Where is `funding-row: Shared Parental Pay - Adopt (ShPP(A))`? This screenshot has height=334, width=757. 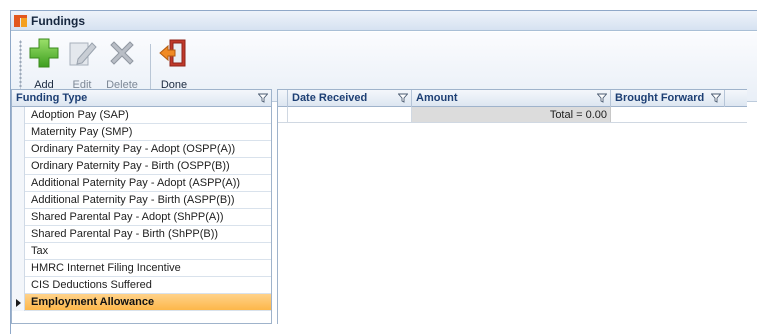
funding-row: Shared Parental Pay - Adopt (ShPP(A)) is located at coordinates (141, 217).